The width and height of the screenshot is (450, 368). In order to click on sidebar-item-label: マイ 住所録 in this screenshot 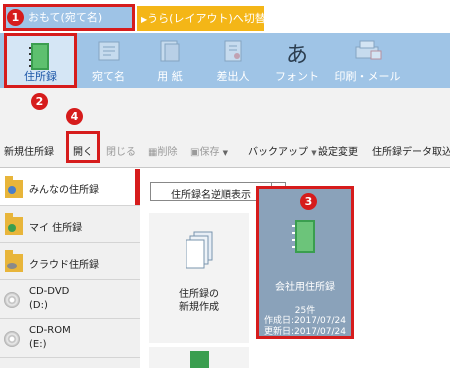, I will do `click(56, 228)`.